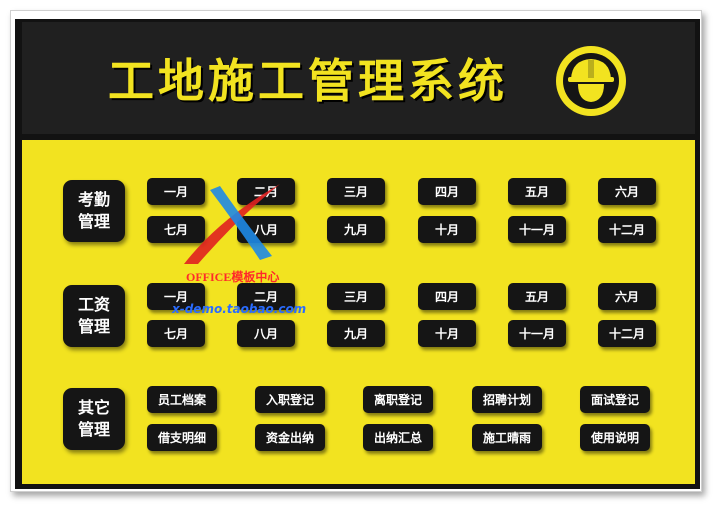 The width and height of the screenshot is (720, 509). Describe the element at coordinates (398, 437) in the screenshot. I see `cashier-summary-button: 出纳汇总` at that location.